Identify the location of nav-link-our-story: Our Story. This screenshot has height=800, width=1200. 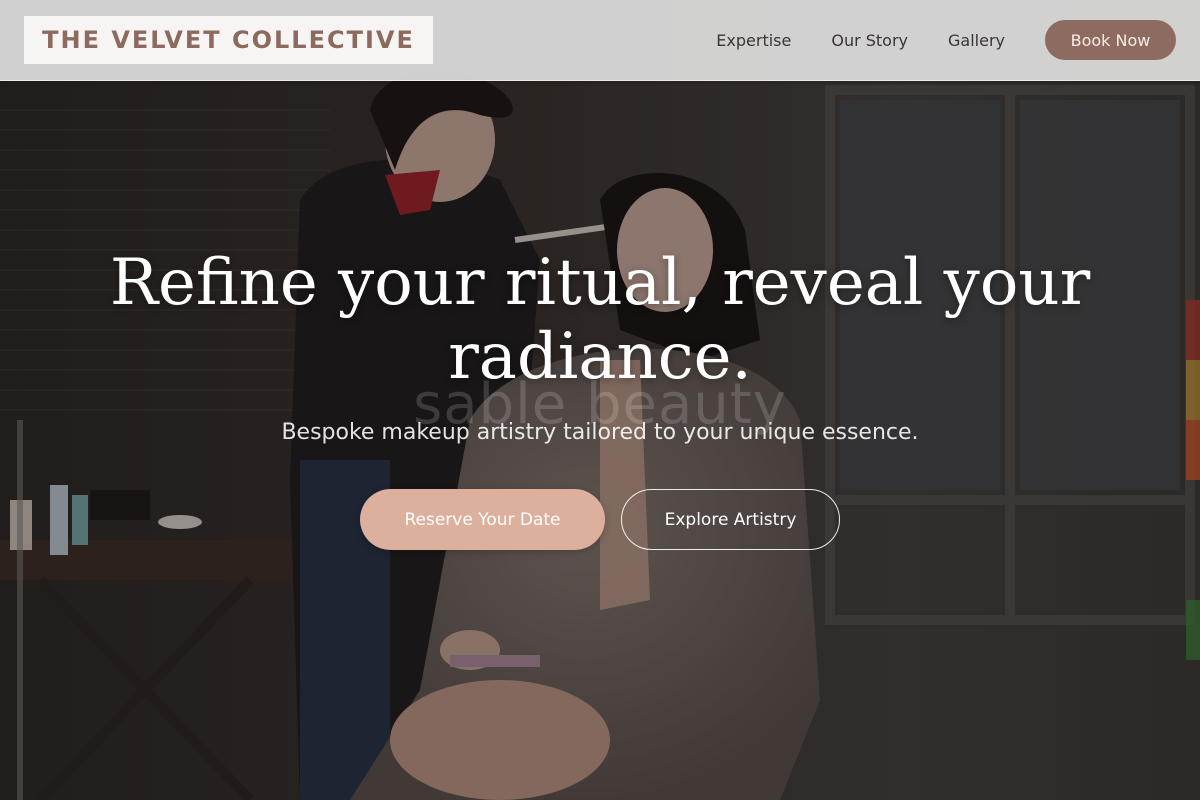
(869, 40).